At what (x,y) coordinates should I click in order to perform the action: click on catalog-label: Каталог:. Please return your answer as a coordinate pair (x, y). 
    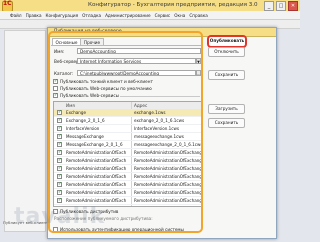
    Looking at the image, I should click on (64, 73).